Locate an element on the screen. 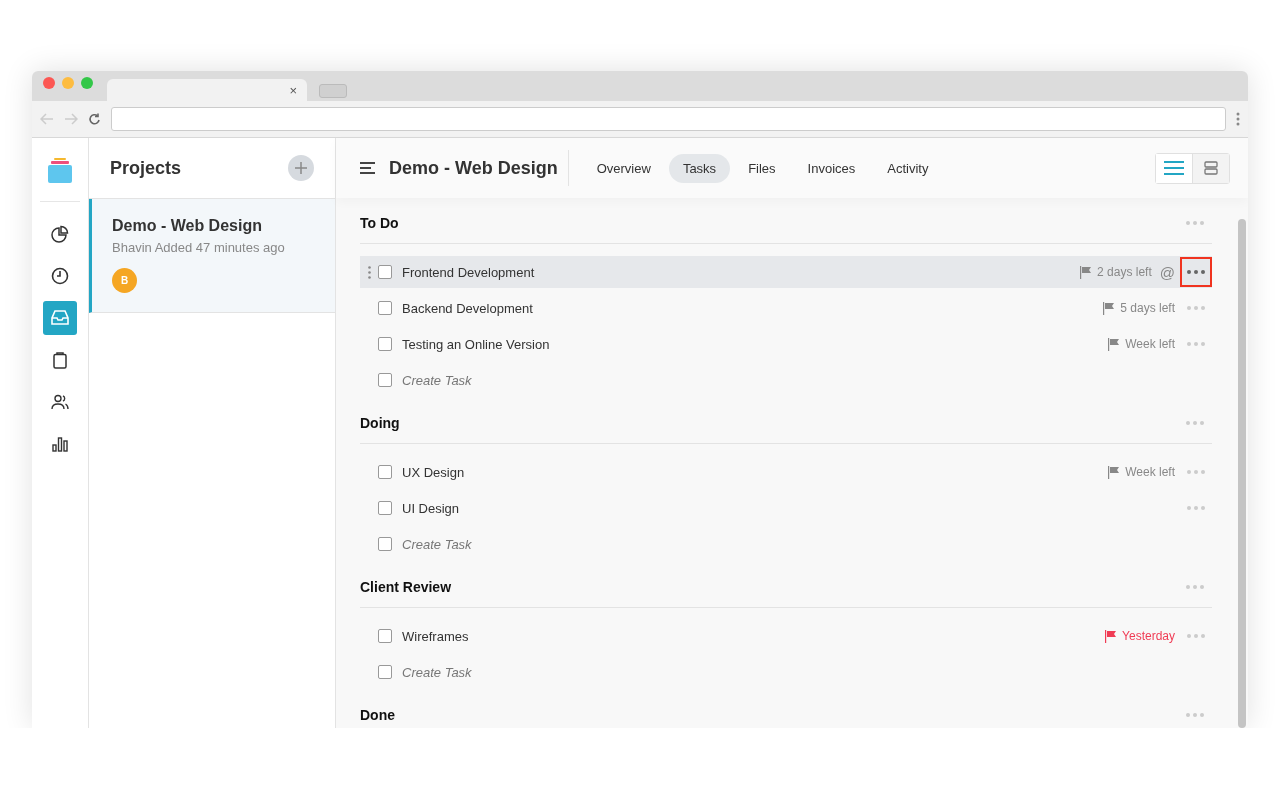 The width and height of the screenshot is (1280, 800). scrollbar is located at coordinates (1242, 473).